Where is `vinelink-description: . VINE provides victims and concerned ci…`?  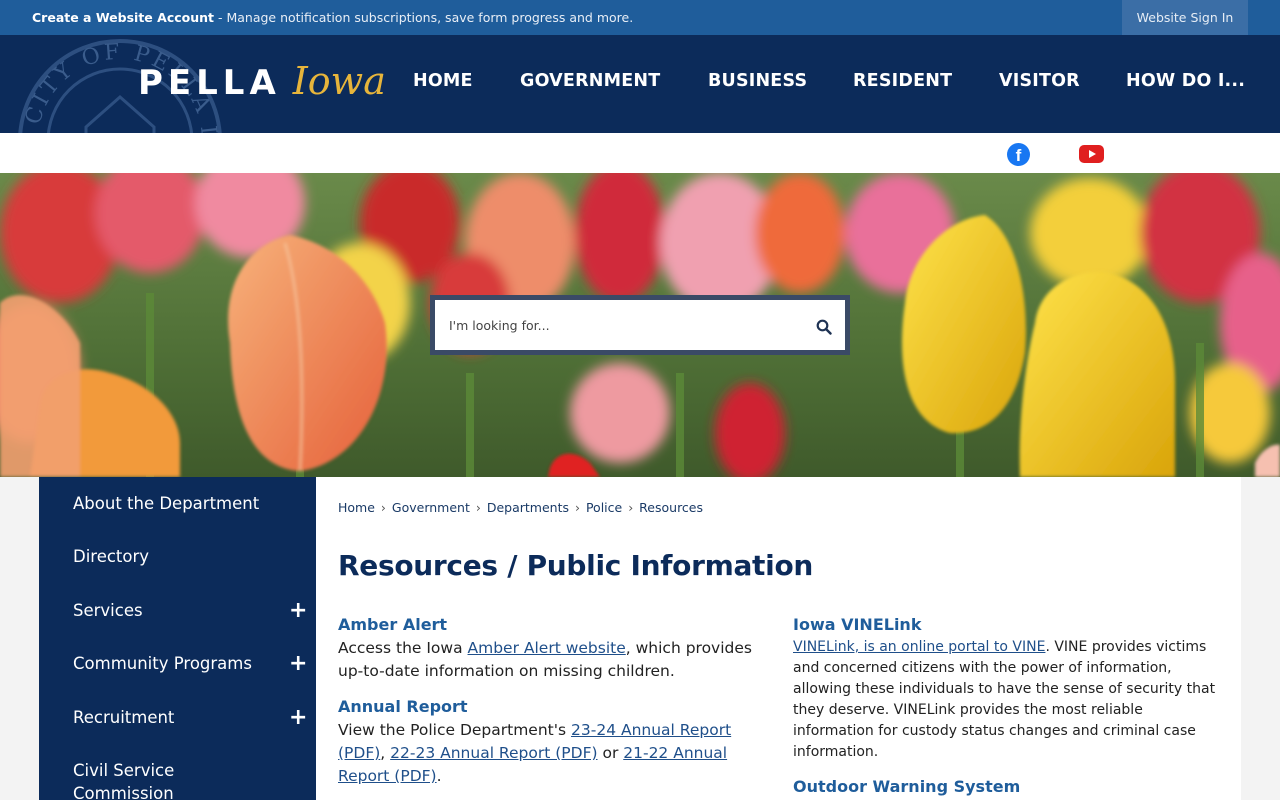 vinelink-description: . VINE provides victims and concerned ci… is located at coordinates (1004, 699).